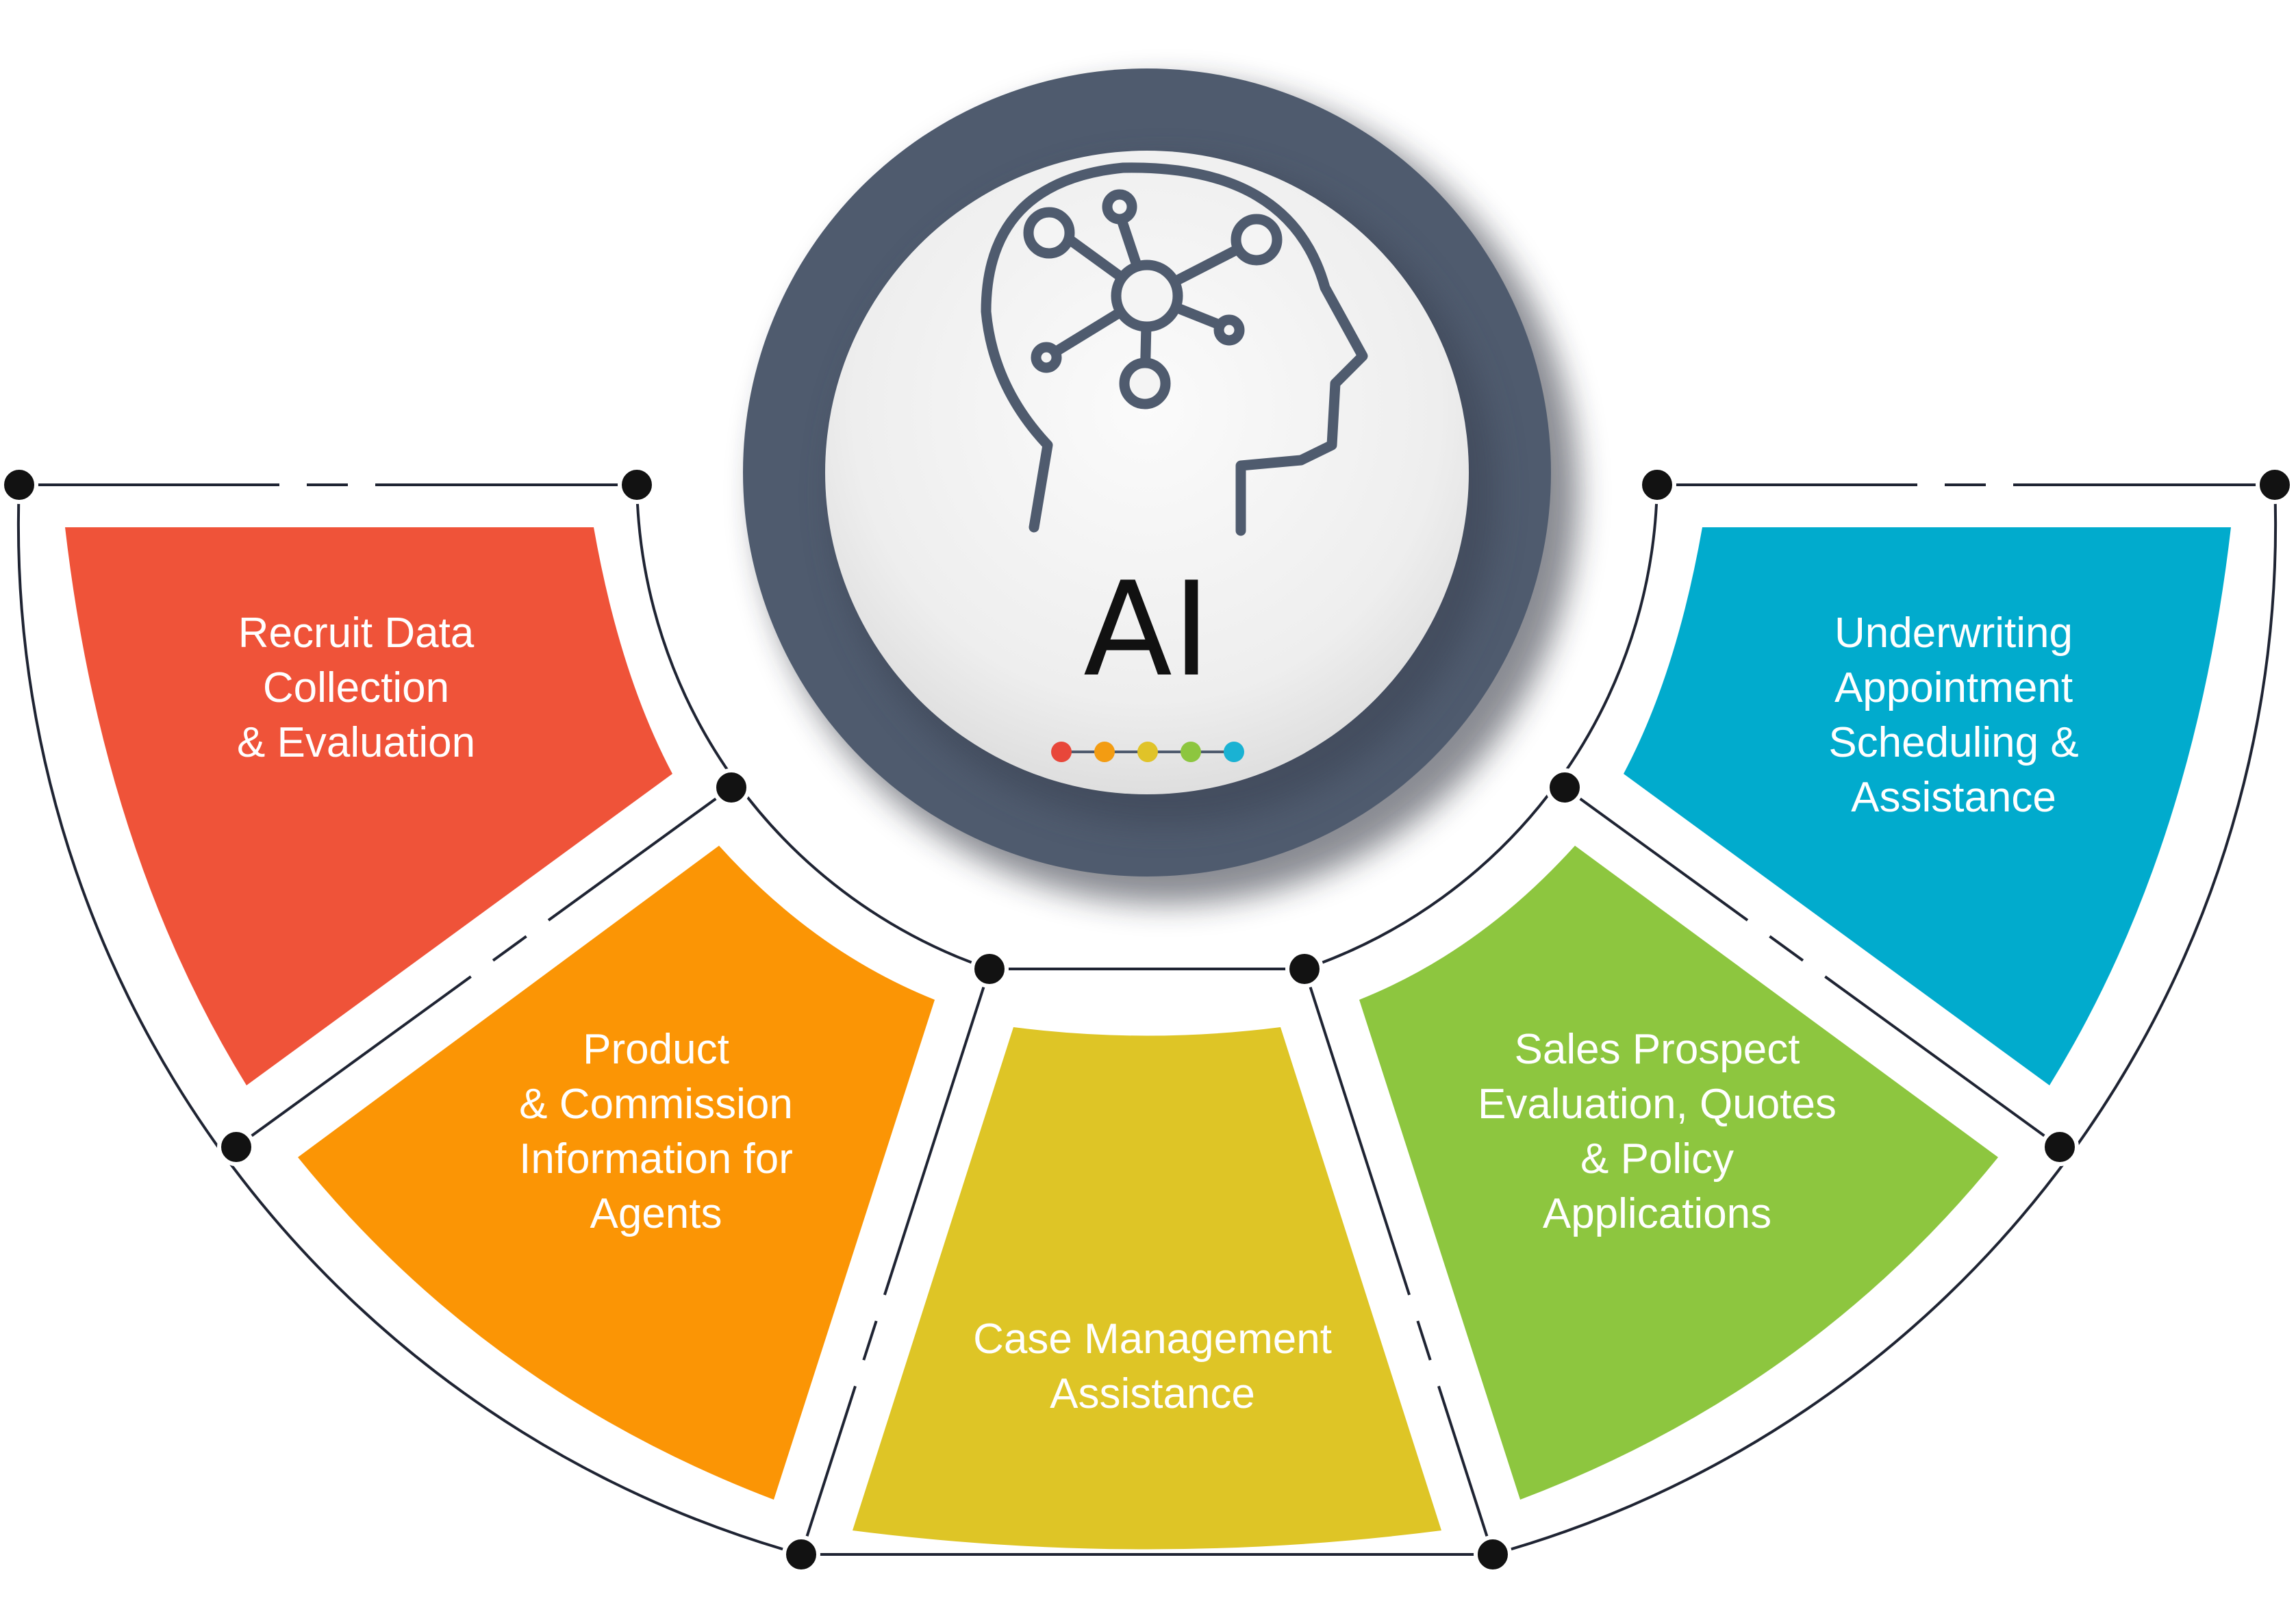 This screenshot has width=2296, height=1614. I want to click on segment-label-line: Scheduling &, so click(1953, 742).